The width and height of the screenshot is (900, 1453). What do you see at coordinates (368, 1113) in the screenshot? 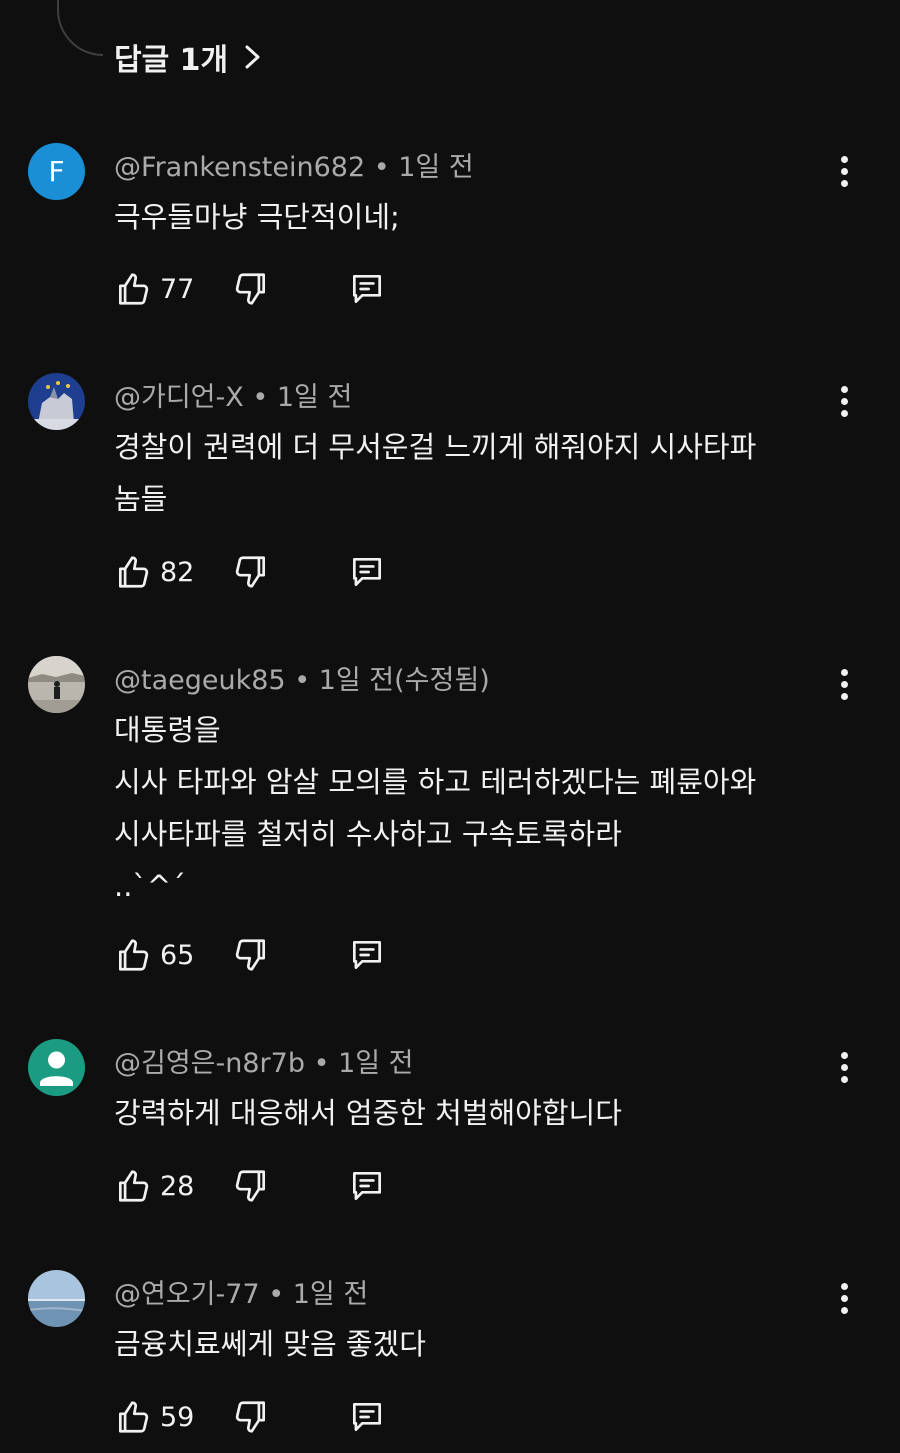
I see `comment-text: 강력하게 대응해서 엄중한 처벌해야합니다` at bounding box center [368, 1113].